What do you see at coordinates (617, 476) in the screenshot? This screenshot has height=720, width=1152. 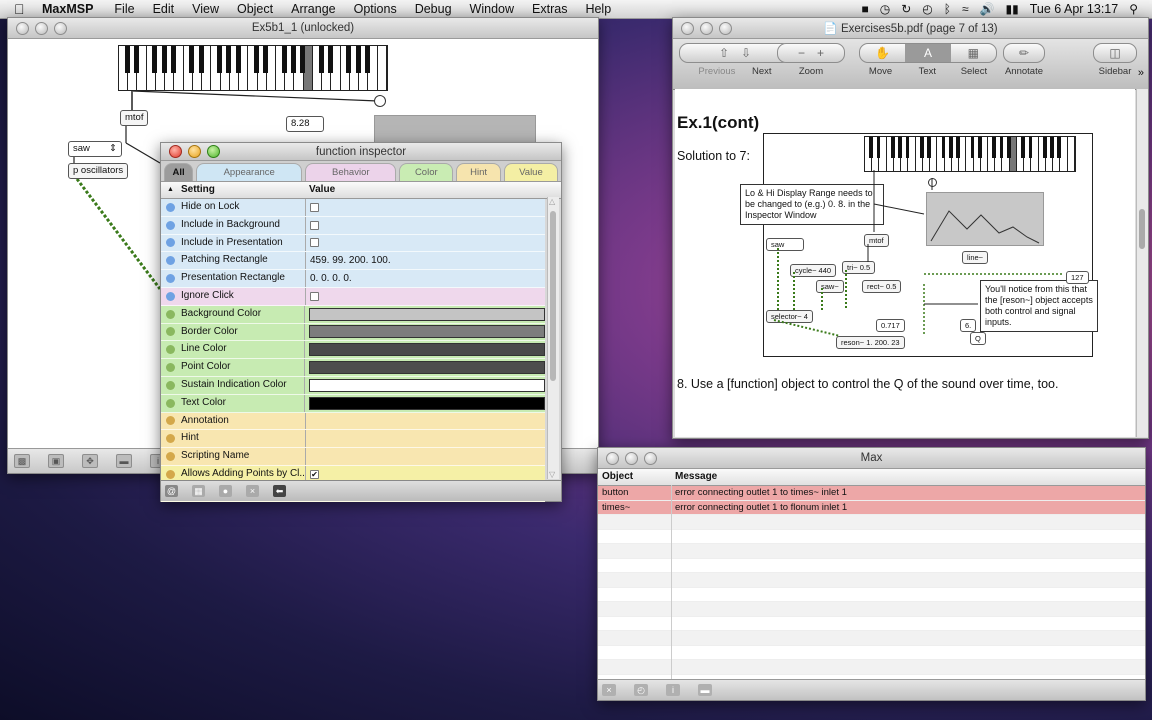 I see `col-object-header: Object` at bounding box center [617, 476].